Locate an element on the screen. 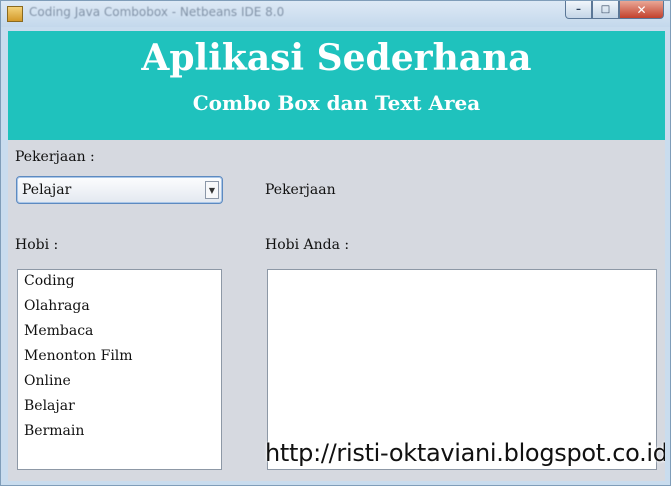 This screenshot has width=671, height=486. pekerjaan-selected-value: Pelajar is located at coordinates (47, 190).